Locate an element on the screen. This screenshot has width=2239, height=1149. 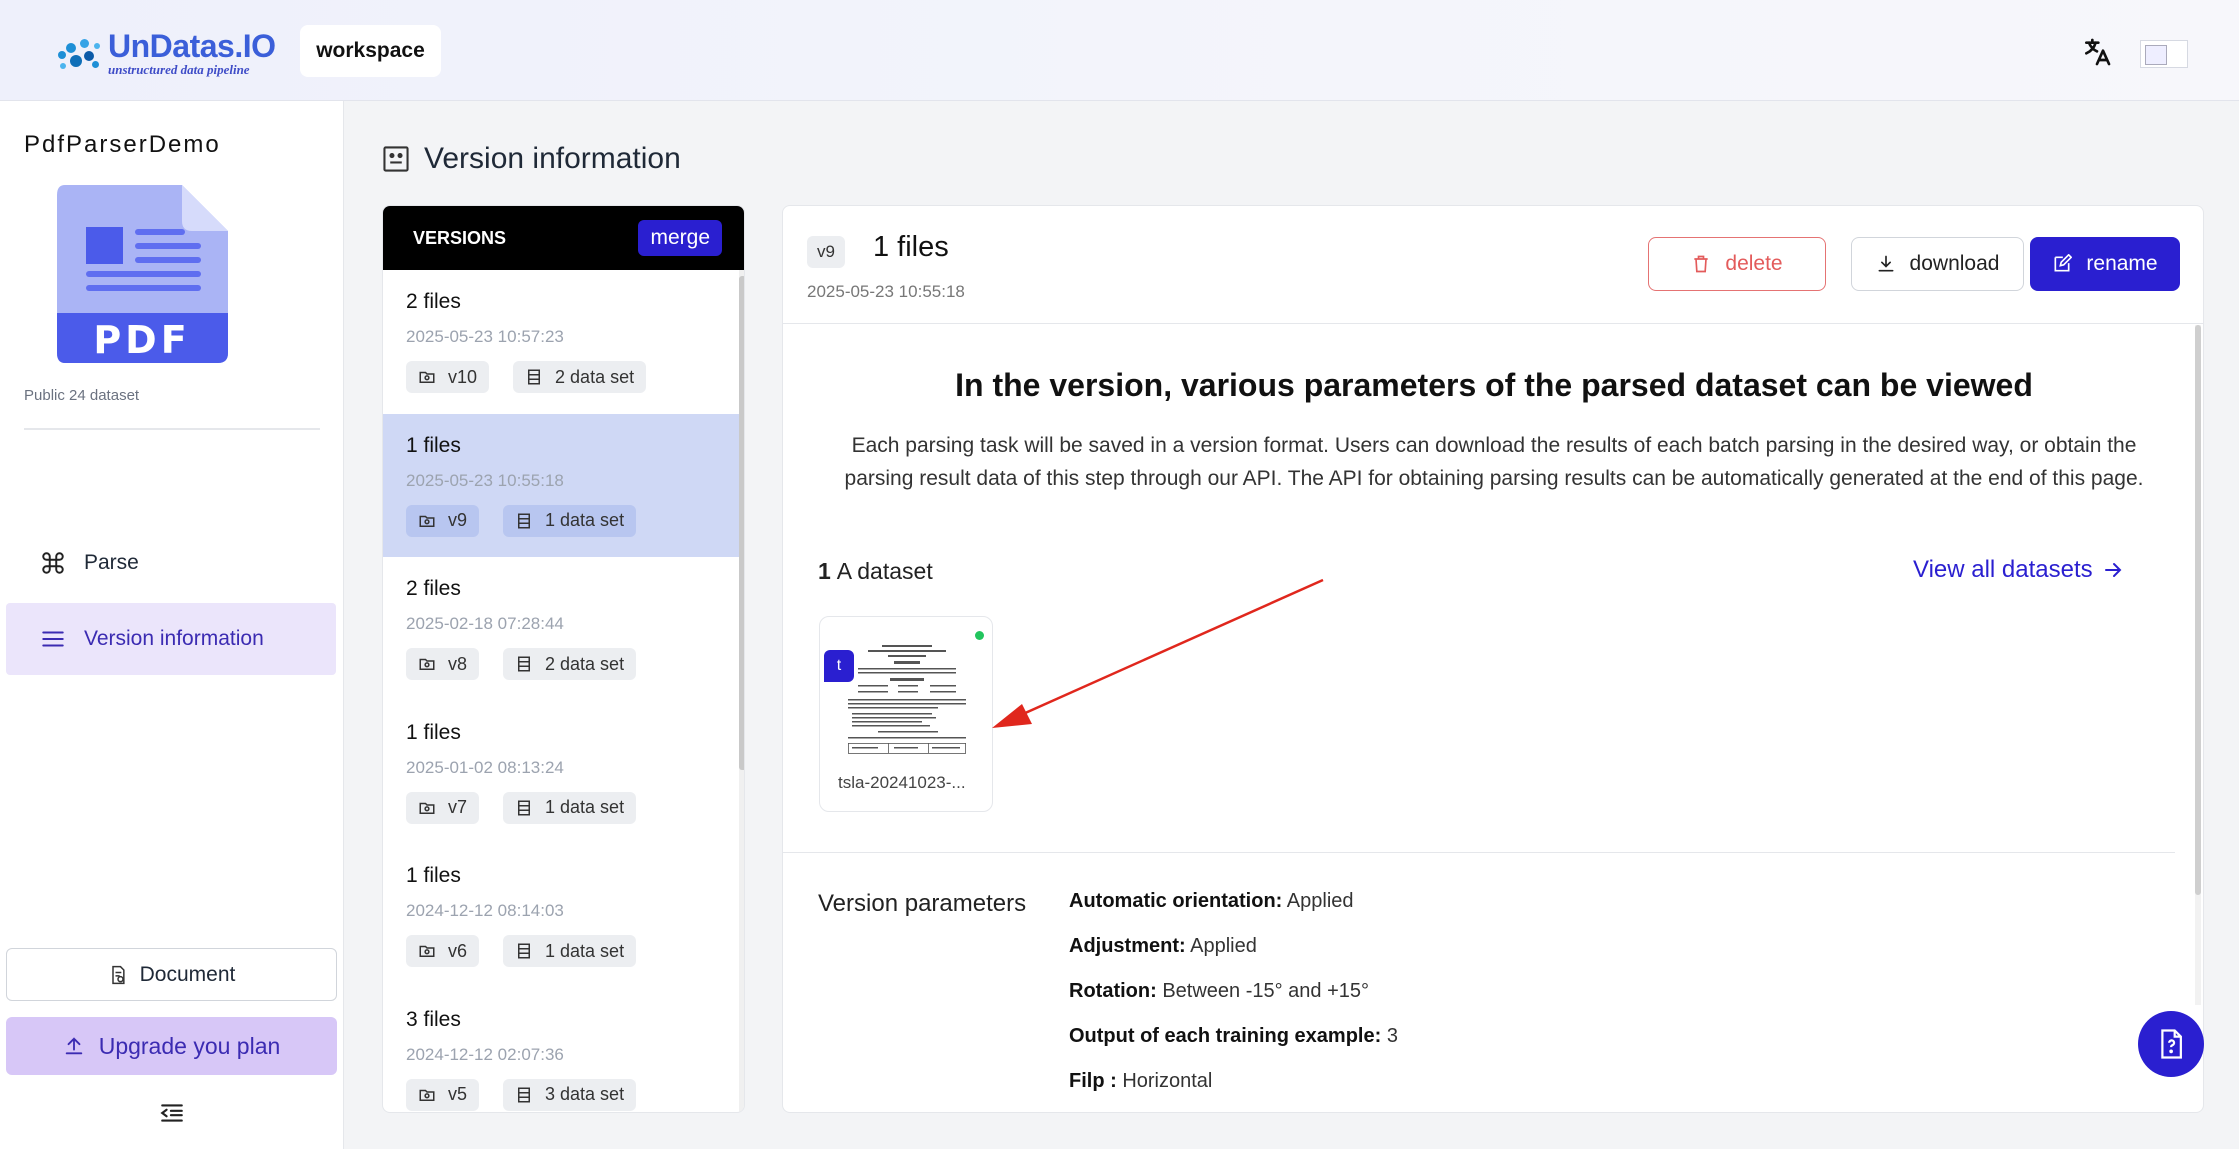
command-icon is located at coordinates (53, 563).